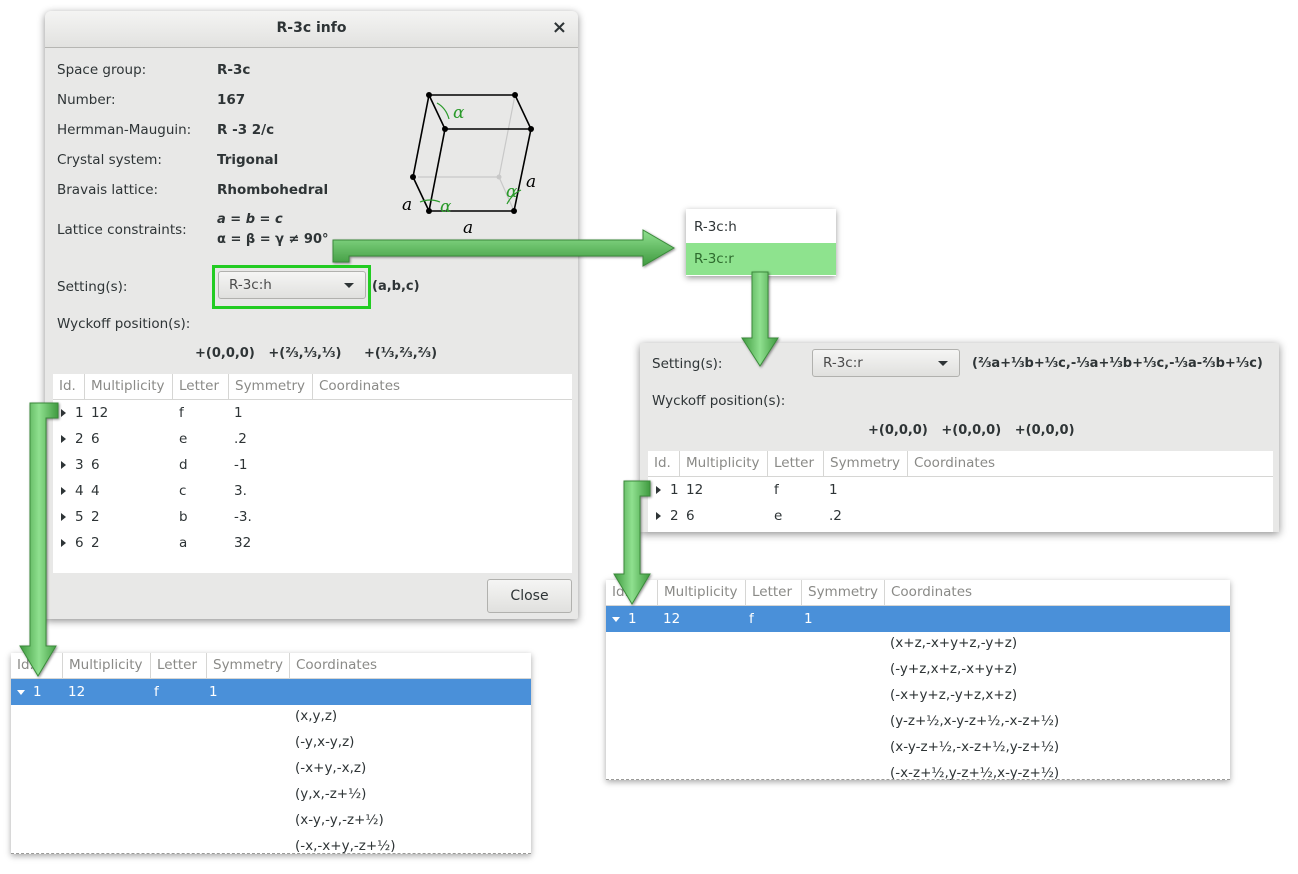  I want to click on coordinate-entry: (x,y,z), so click(316, 716).